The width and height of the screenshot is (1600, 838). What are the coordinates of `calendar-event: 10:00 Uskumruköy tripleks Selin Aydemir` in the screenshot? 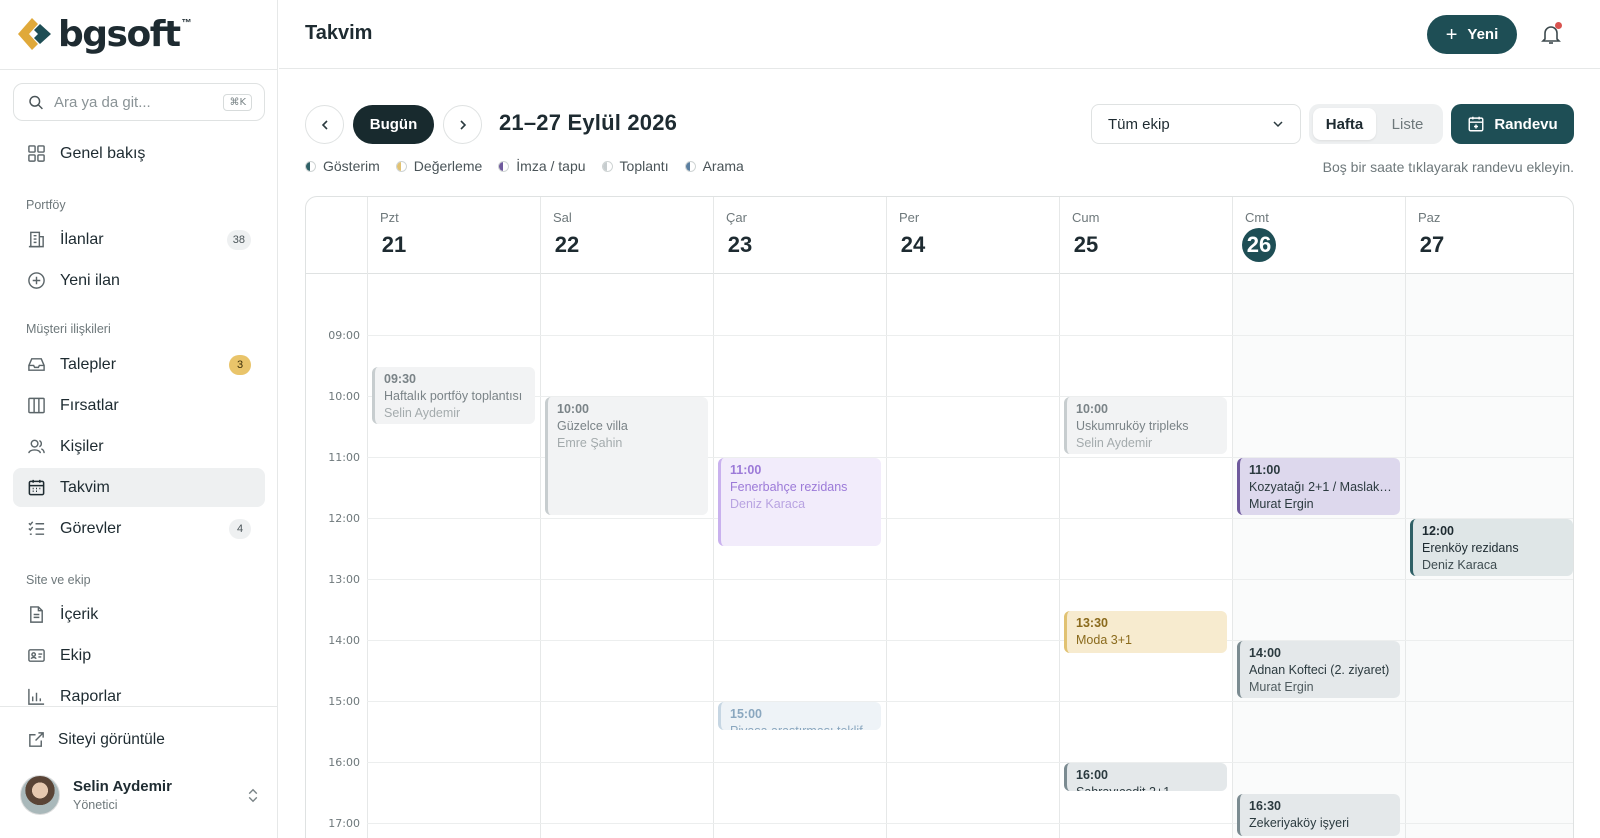 It's located at (1145, 425).